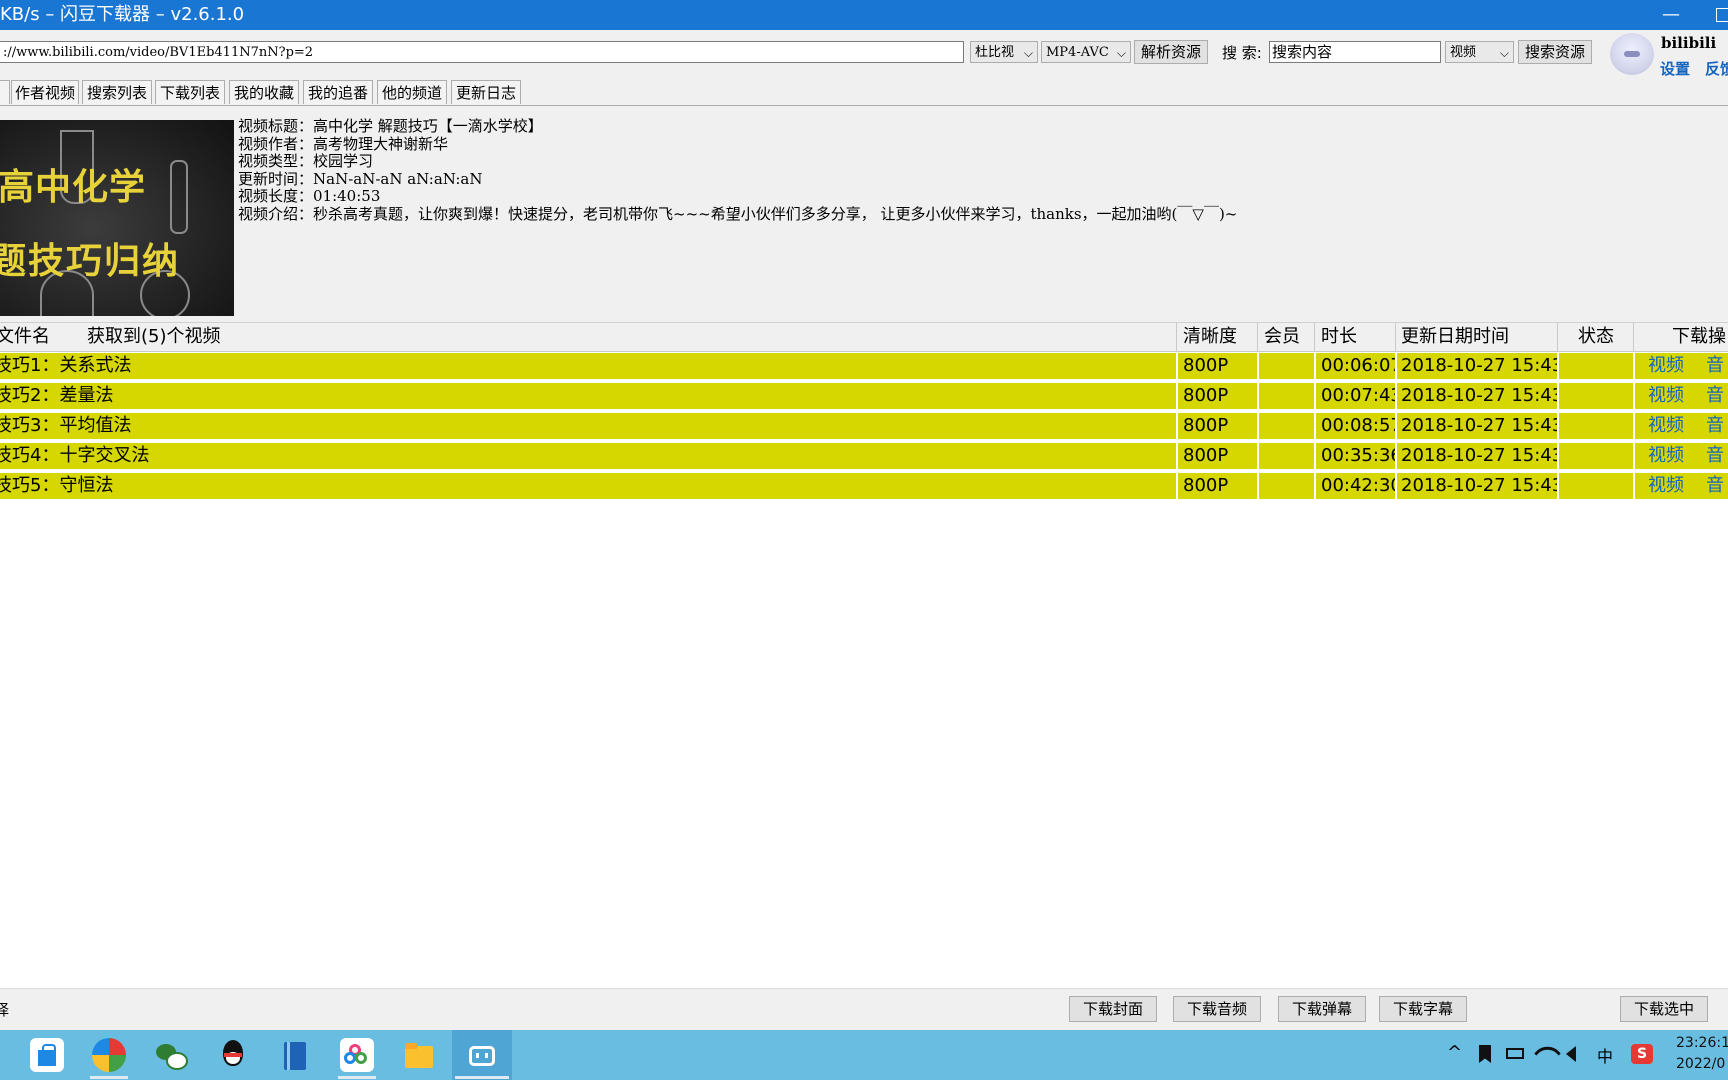  Describe the element at coordinates (1171, 52) in the screenshot. I see `parse-button: 解析资源` at that location.